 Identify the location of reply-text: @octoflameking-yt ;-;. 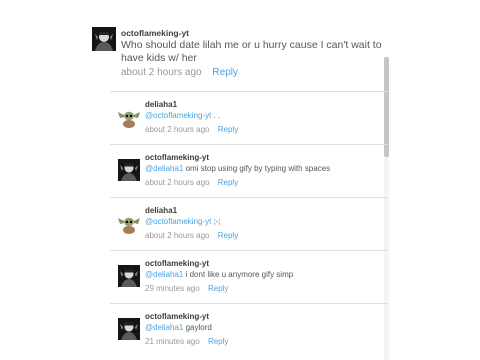
(183, 221).